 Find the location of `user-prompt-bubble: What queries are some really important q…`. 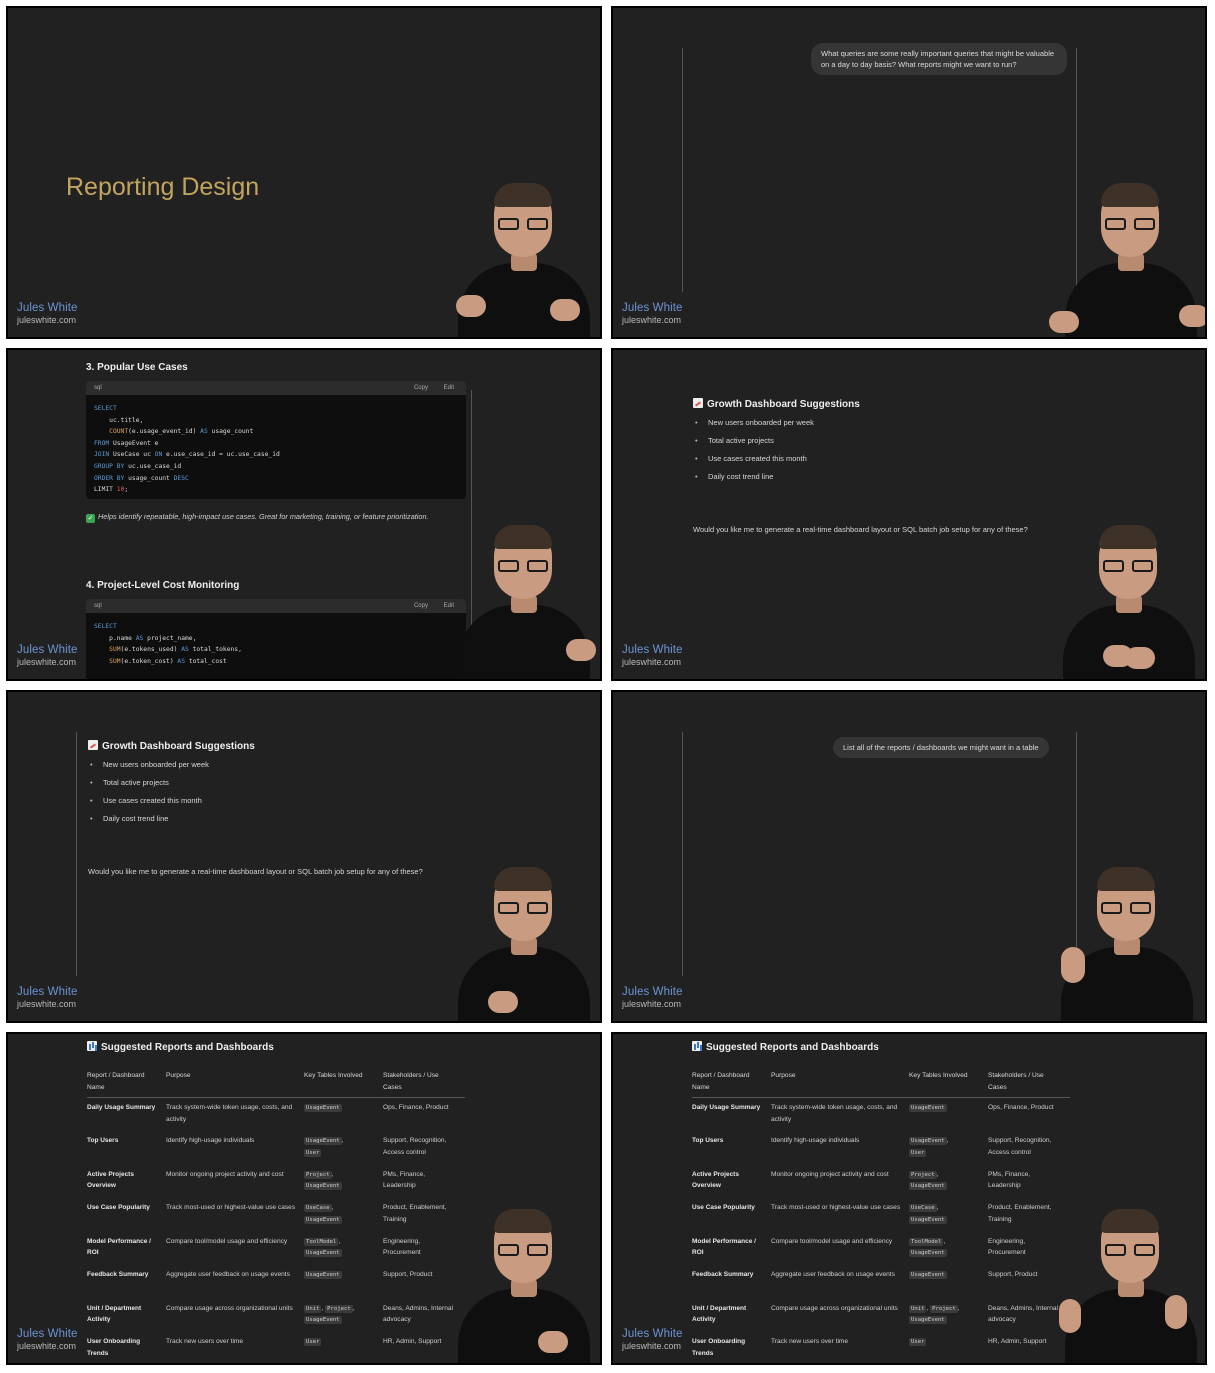

user-prompt-bubble: What queries are some really important q… is located at coordinates (939, 59).